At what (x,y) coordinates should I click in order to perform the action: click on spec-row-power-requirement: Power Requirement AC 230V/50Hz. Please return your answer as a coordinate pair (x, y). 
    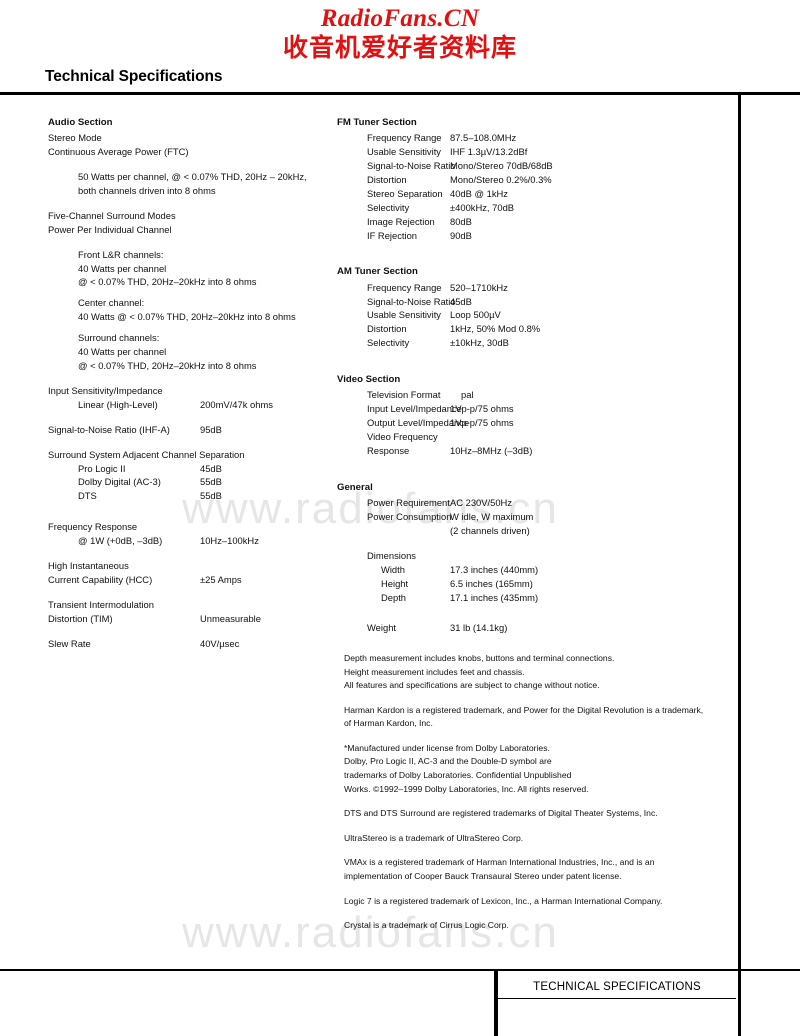
    Looking at the image, I should click on (534, 503).